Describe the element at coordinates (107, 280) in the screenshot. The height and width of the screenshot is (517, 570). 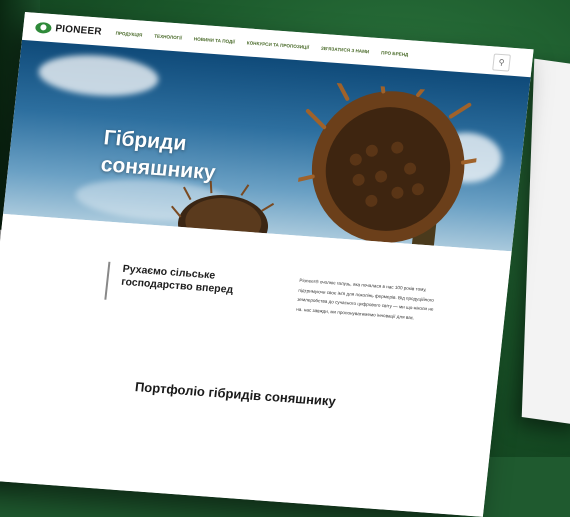
I see `section-divider` at that location.